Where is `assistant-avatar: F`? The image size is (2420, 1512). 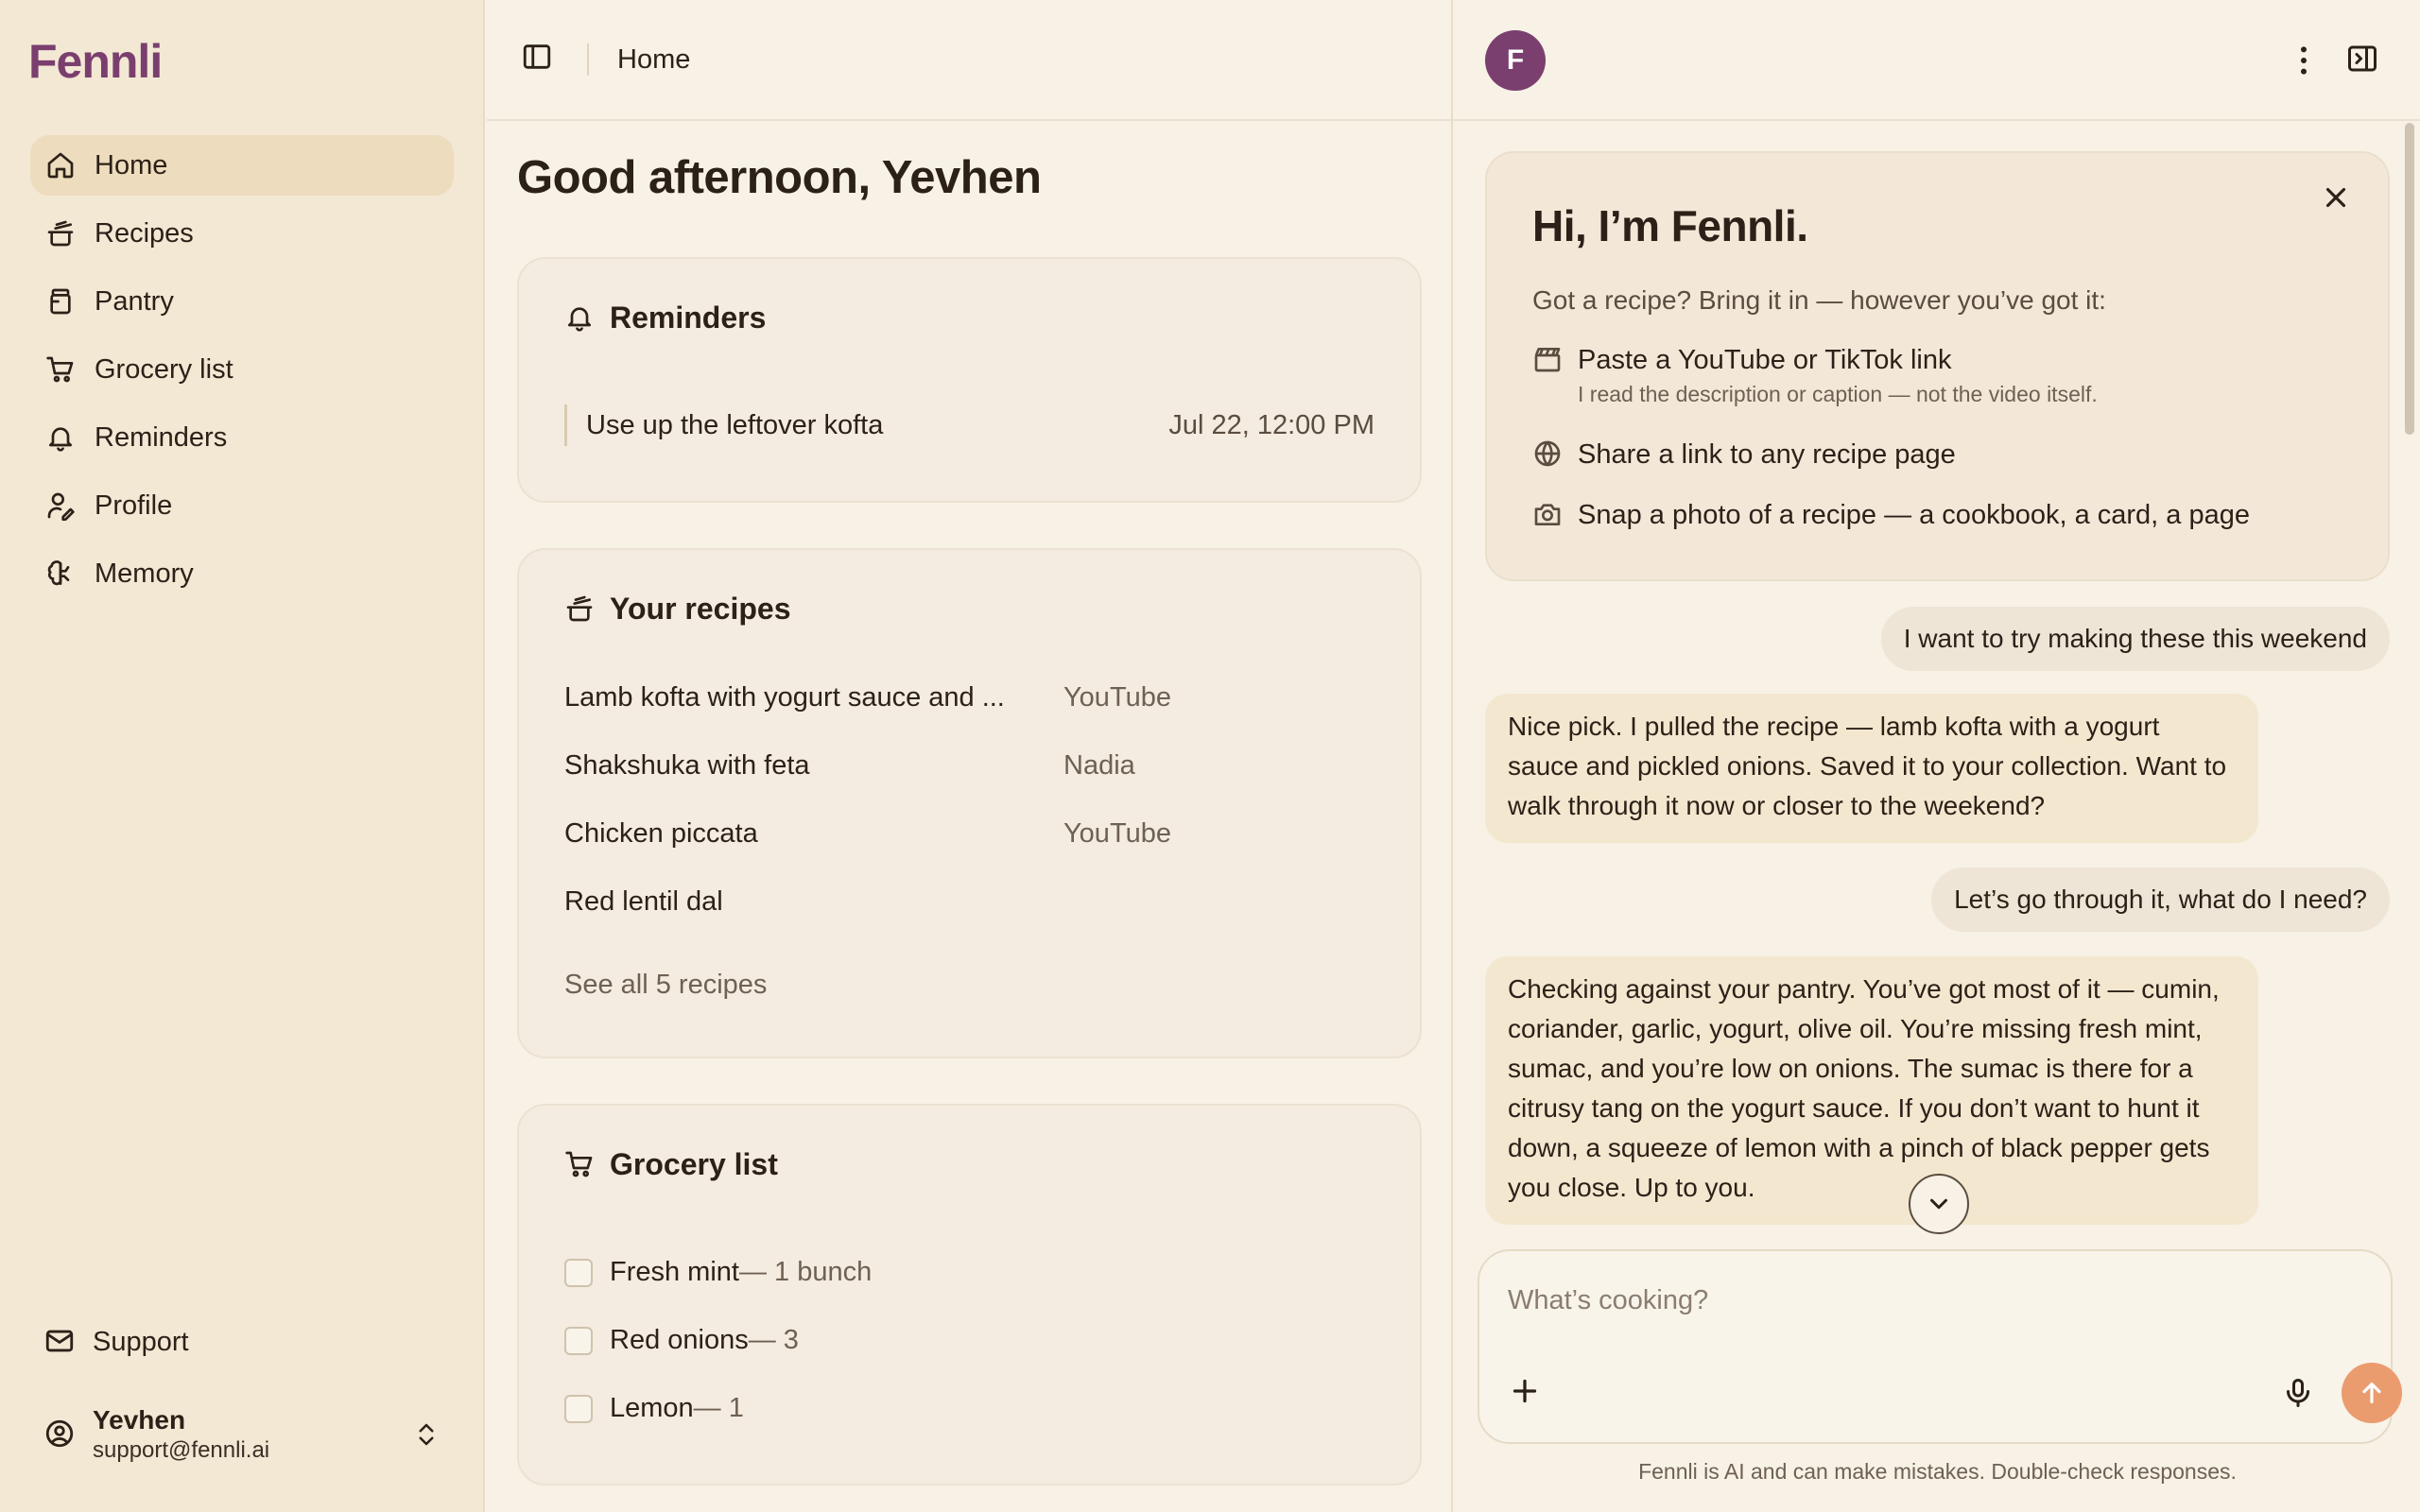 assistant-avatar: F is located at coordinates (1516, 60).